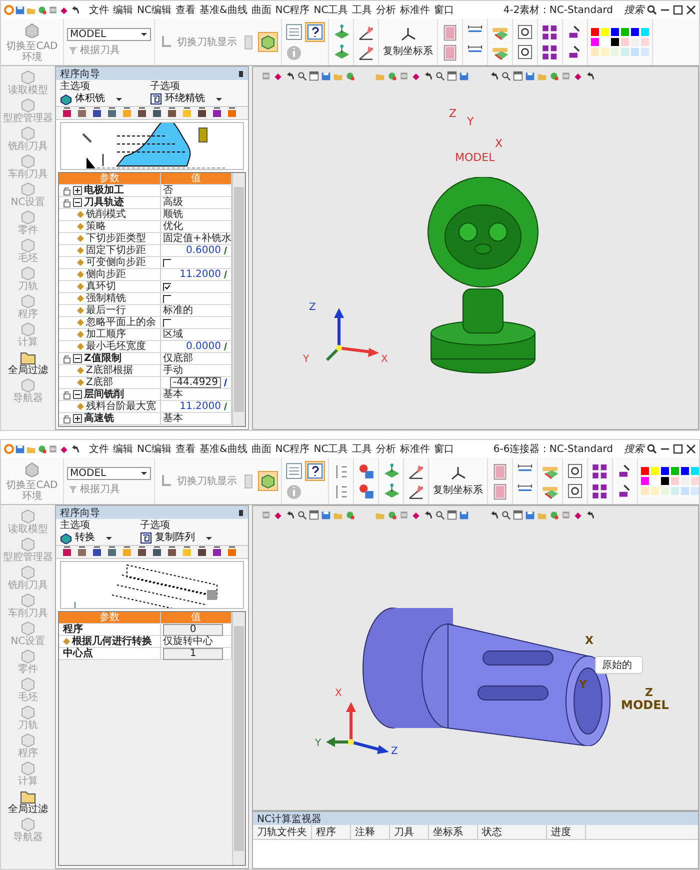  What do you see at coordinates (238, 299) in the screenshot?
I see `scrollbar` at bounding box center [238, 299].